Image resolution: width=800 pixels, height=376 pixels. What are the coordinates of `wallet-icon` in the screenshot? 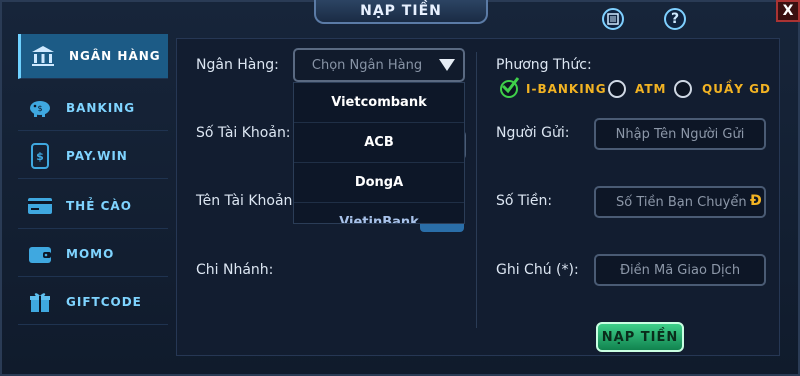 It's located at (40, 254).